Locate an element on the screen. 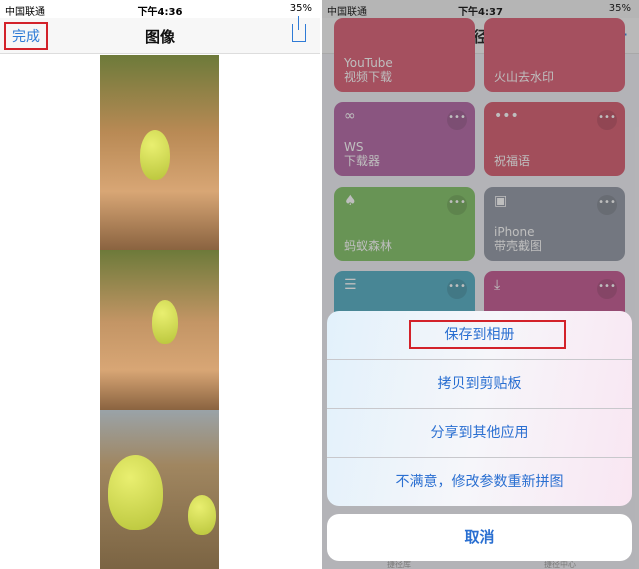  redo-stitch-option: 不满意，修改参数重新拼图 is located at coordinates (479, 482).